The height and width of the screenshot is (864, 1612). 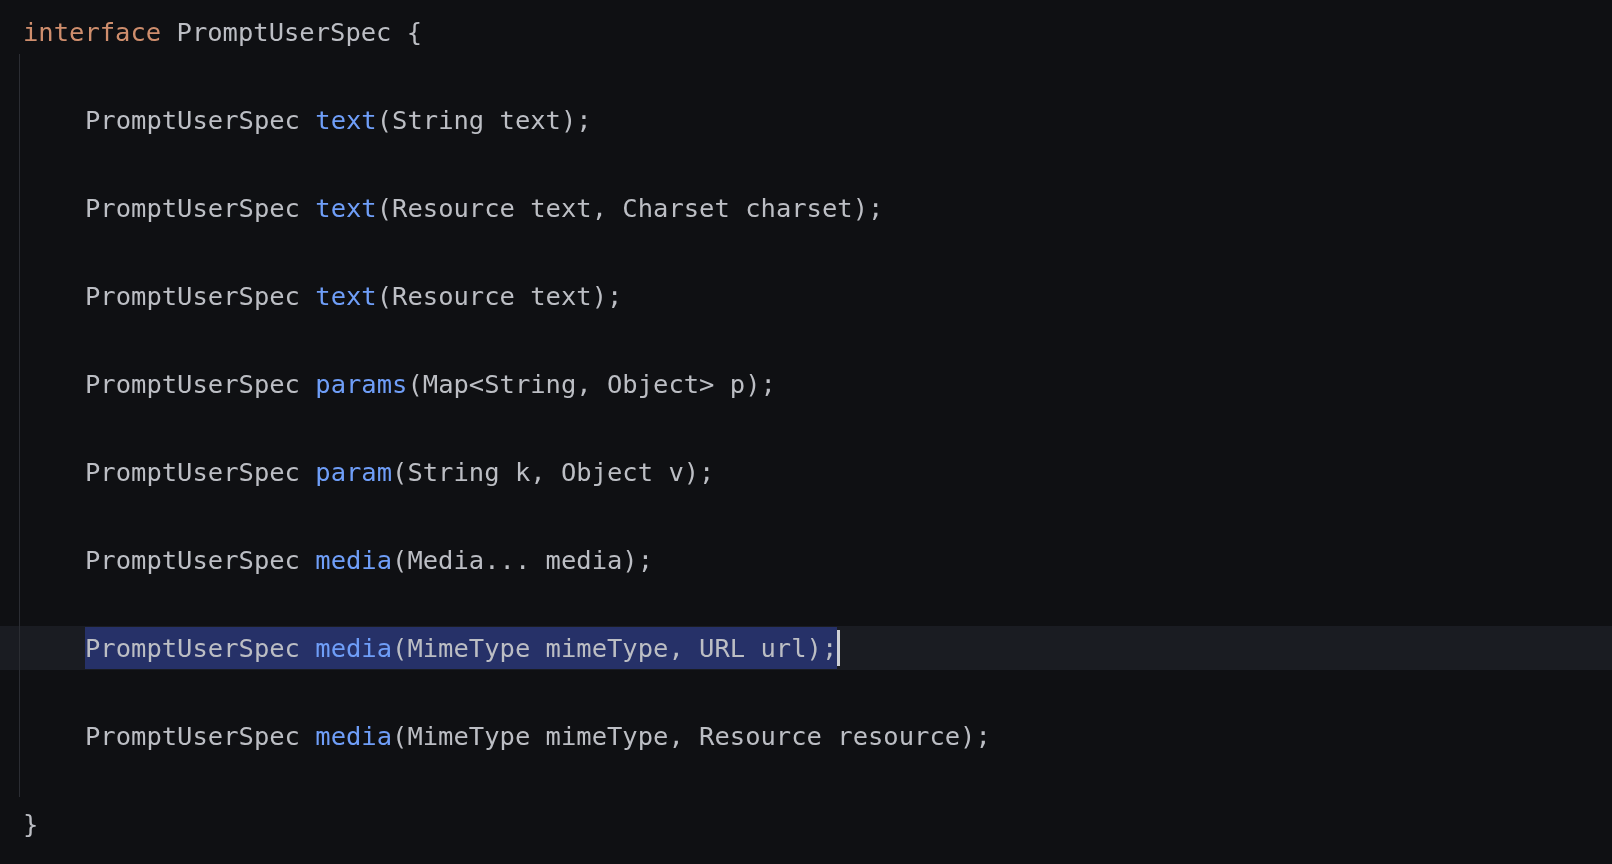 What do you see at coordinates (354, 296) in the screenshot?
I see `code-line: PromptUserSpec text(Resource text);` at bounding box center [354, 296].